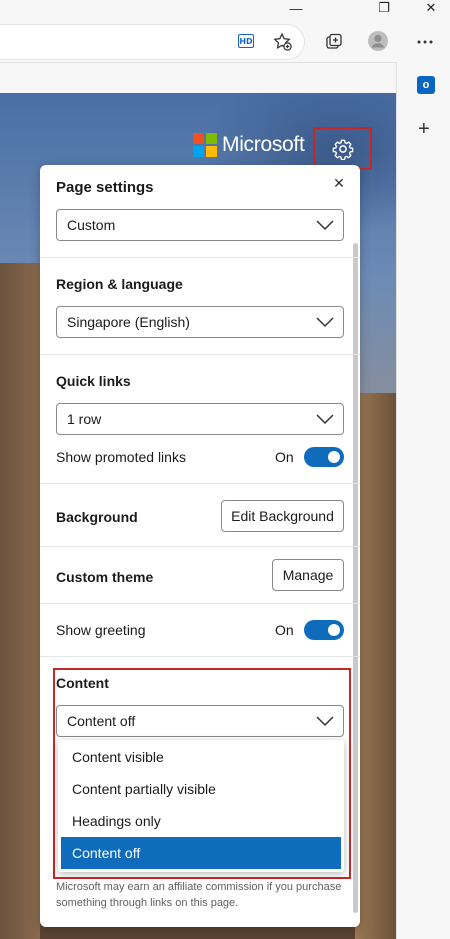 The width and height of the screenshot is (450, 939). Describe the element at coordinates (384, 8) in the screenshot. I see `restore-button: ❐` at that location.